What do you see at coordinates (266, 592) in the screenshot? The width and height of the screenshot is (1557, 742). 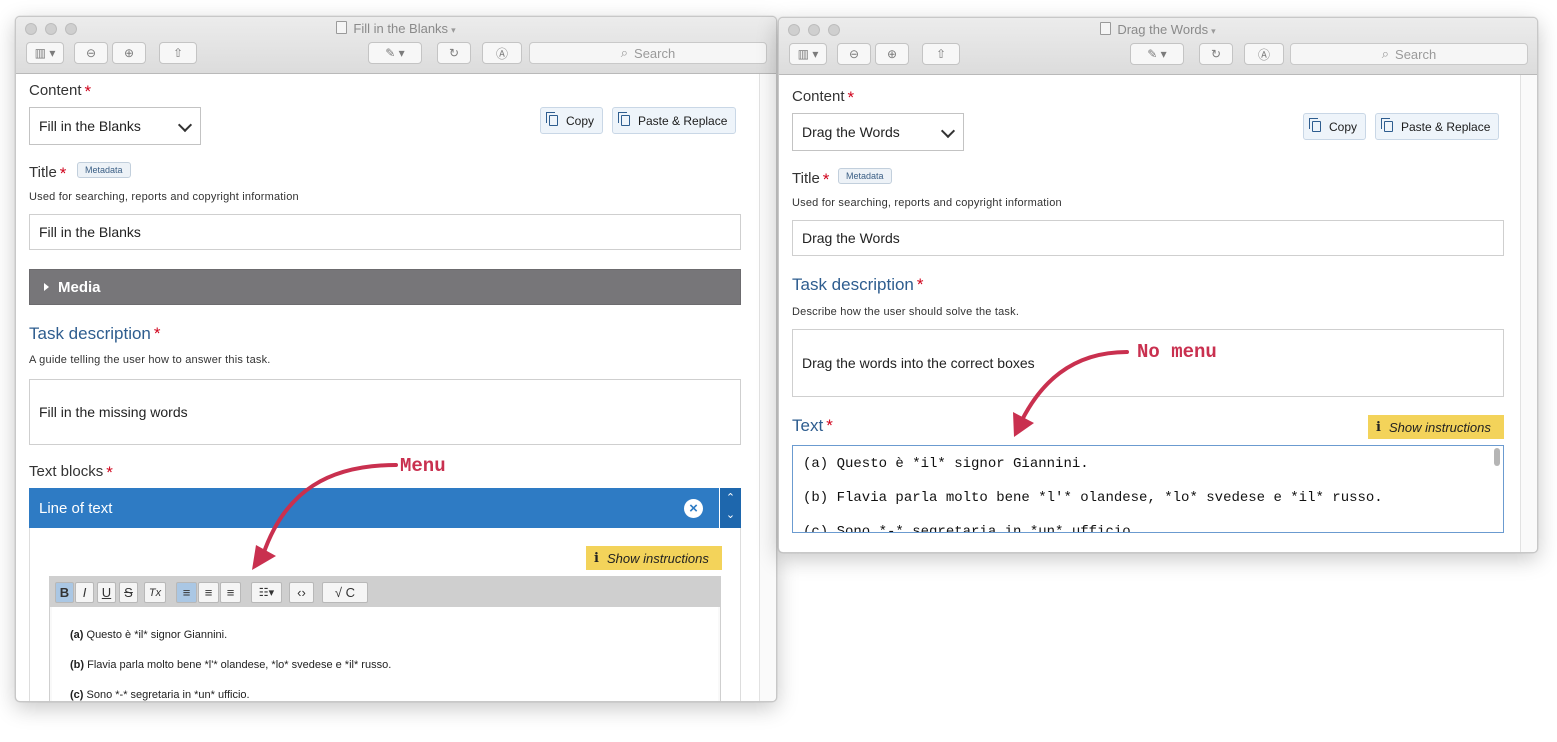 I see `list-dropdown-icon: ☷▾` at bounding box center [266, 592].